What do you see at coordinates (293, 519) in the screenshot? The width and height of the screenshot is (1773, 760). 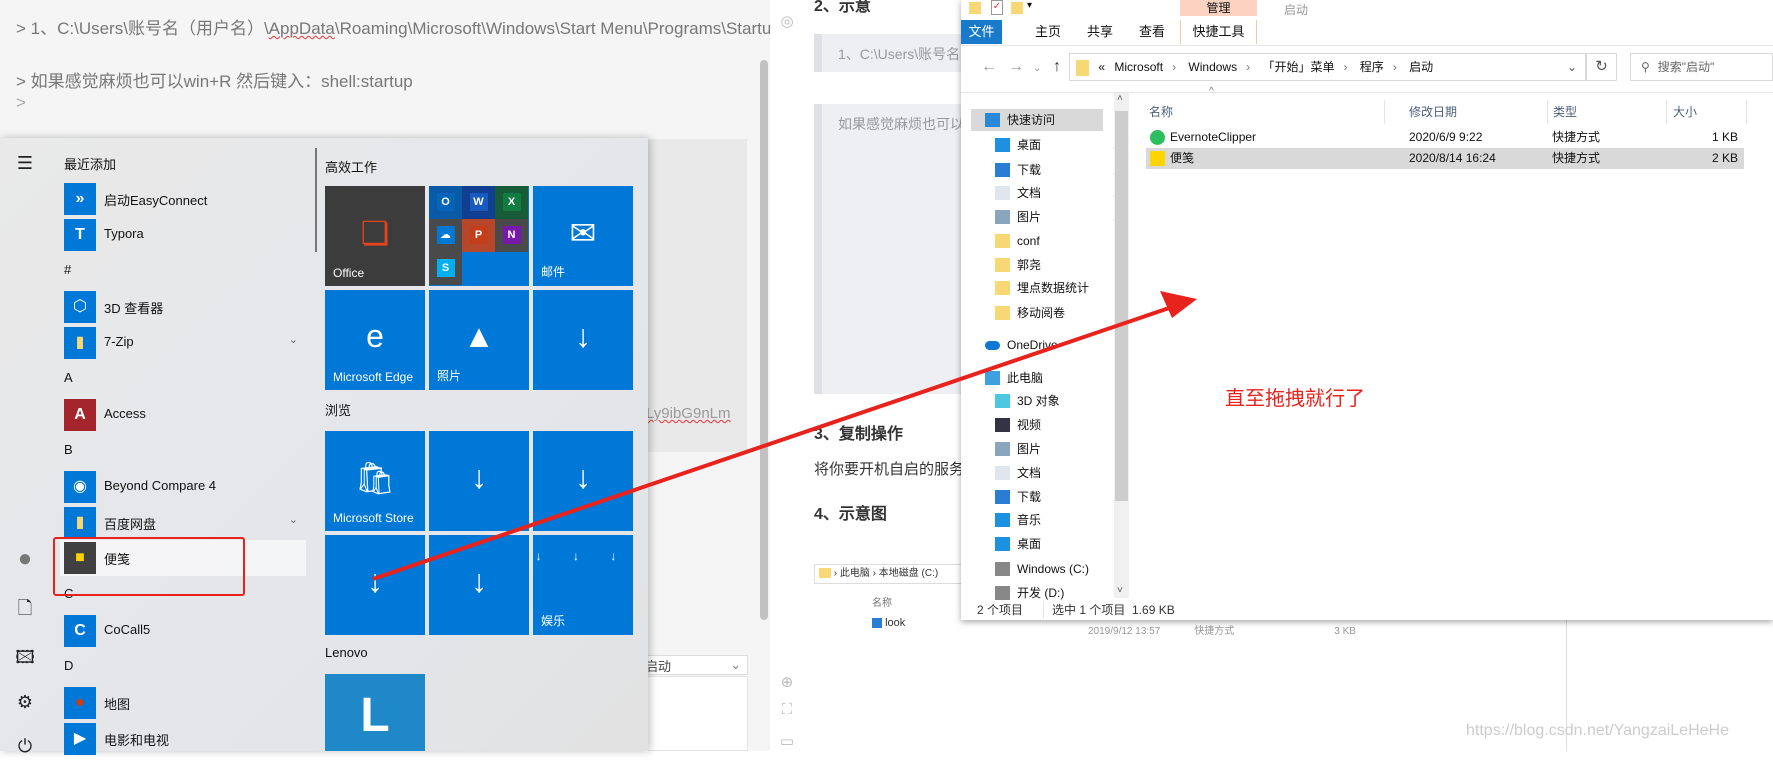 I see `chevron-down-icon: ⌄` at bounding box center [293, 519].